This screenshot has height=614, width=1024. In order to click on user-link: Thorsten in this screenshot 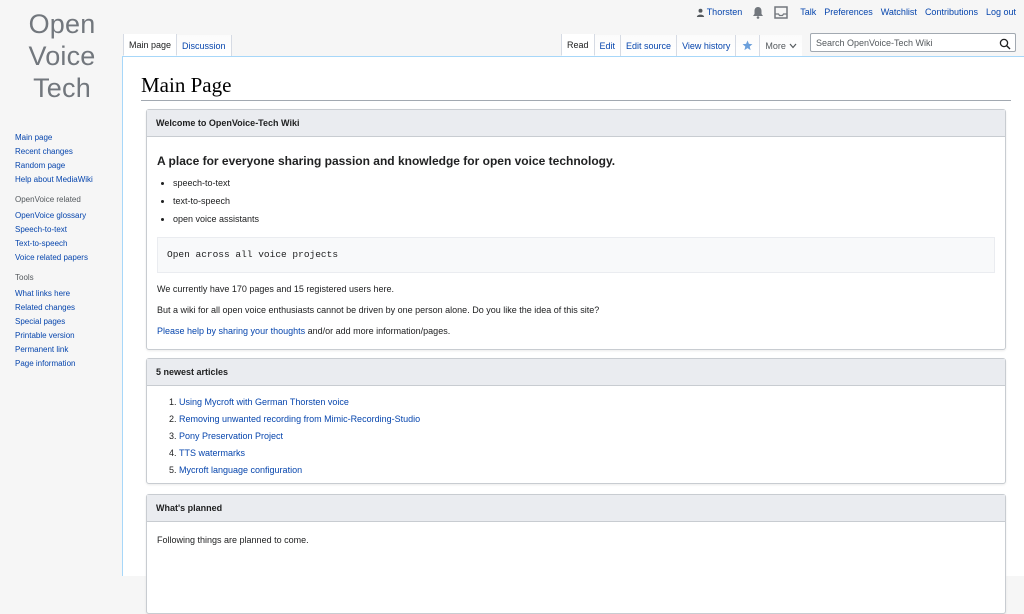, I will do `click(719, 12)`.